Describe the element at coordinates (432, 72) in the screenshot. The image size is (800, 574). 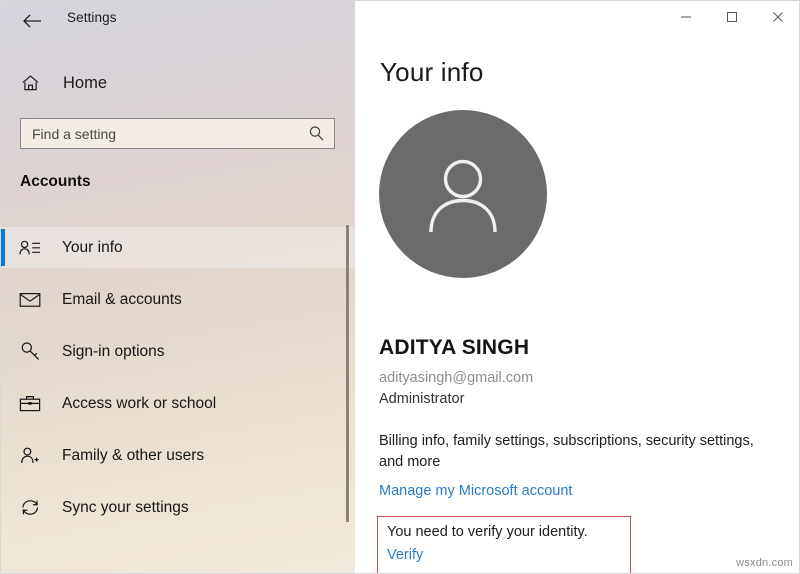
I see `page-title: Your info` at that location.